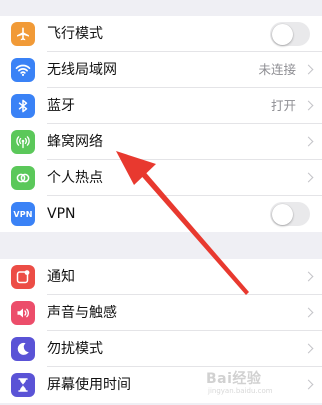 This screenshot has height=405, width=322. What do you see at coordinates (61, 106) in the screenshot?
I see `row-label: 蓝牙` at bounding box center [61, 106].